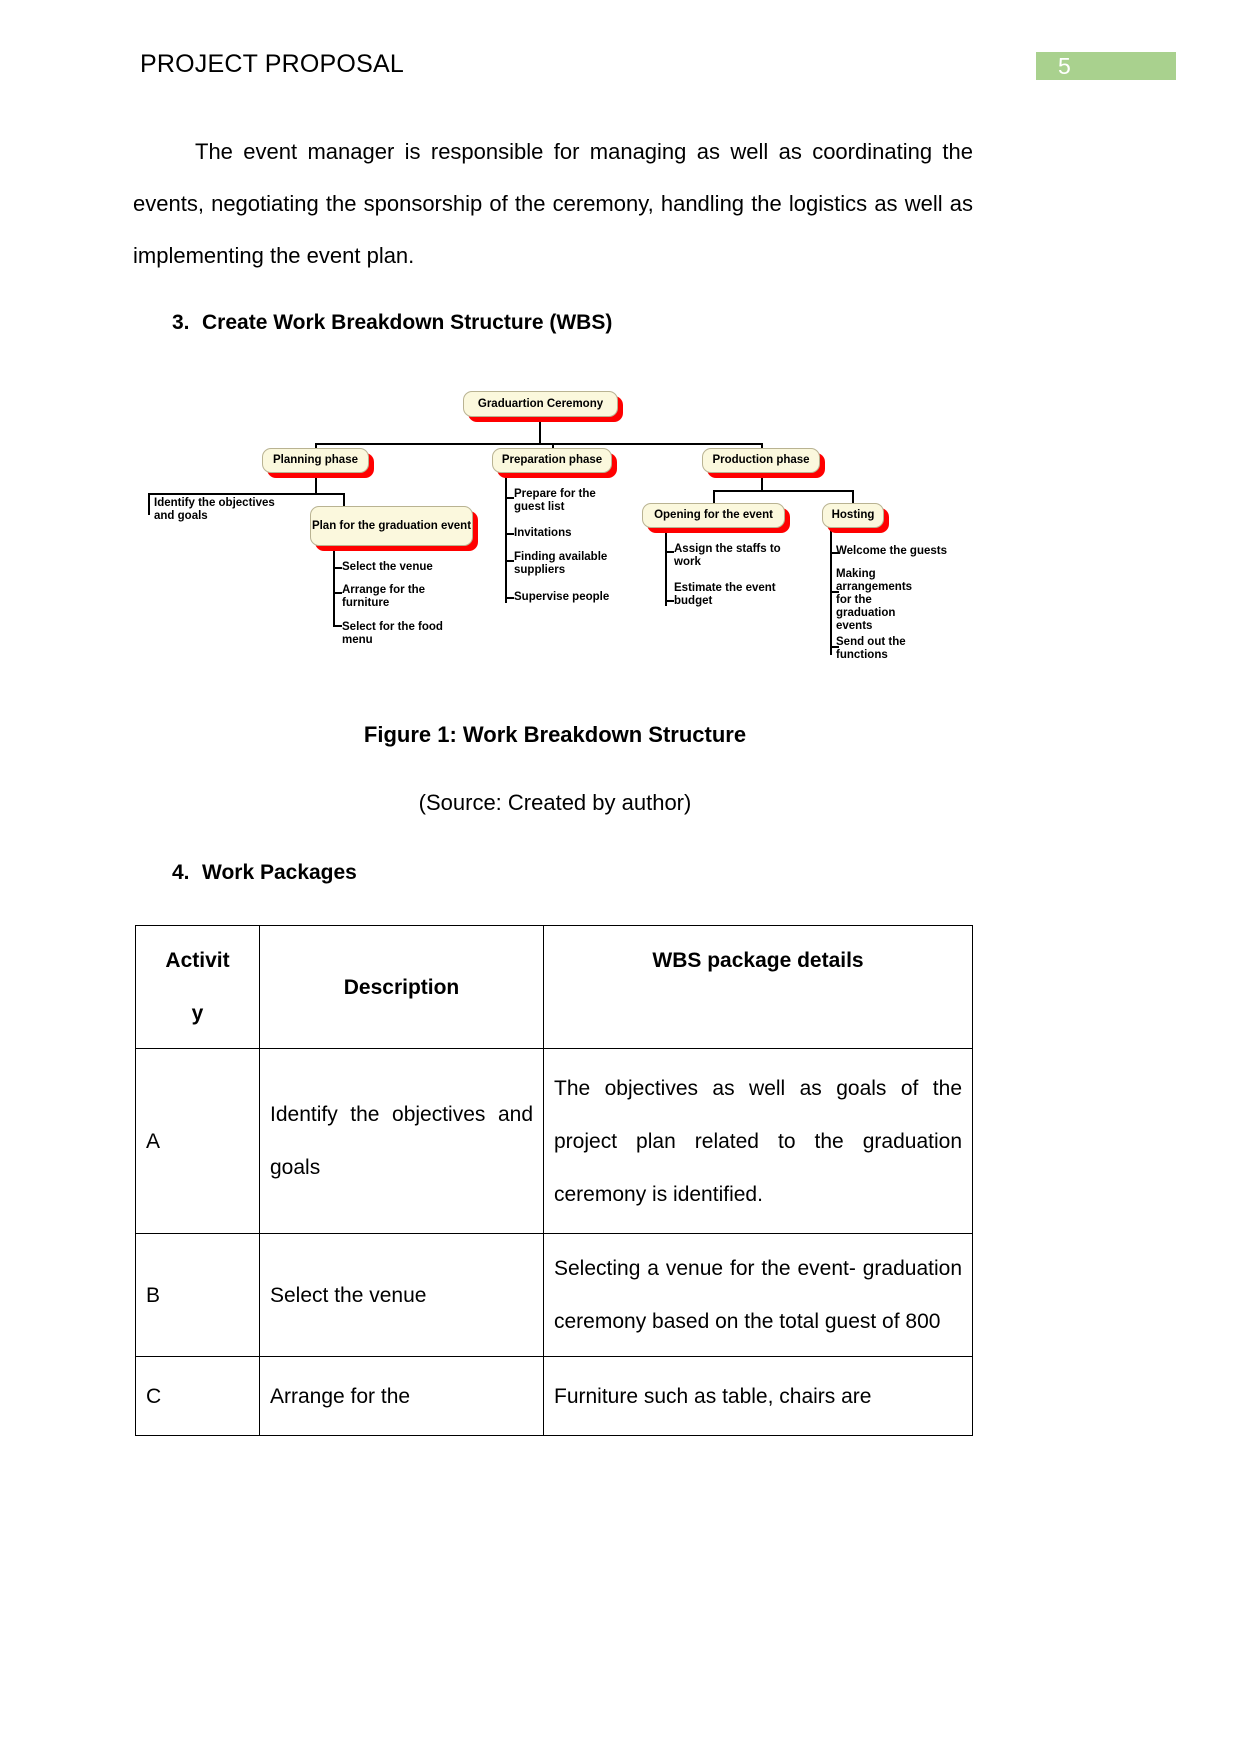 The image size is (1241, 1754). I want to click on wbs-node-opening-for-event: Opening for the event, so click(713, 515).